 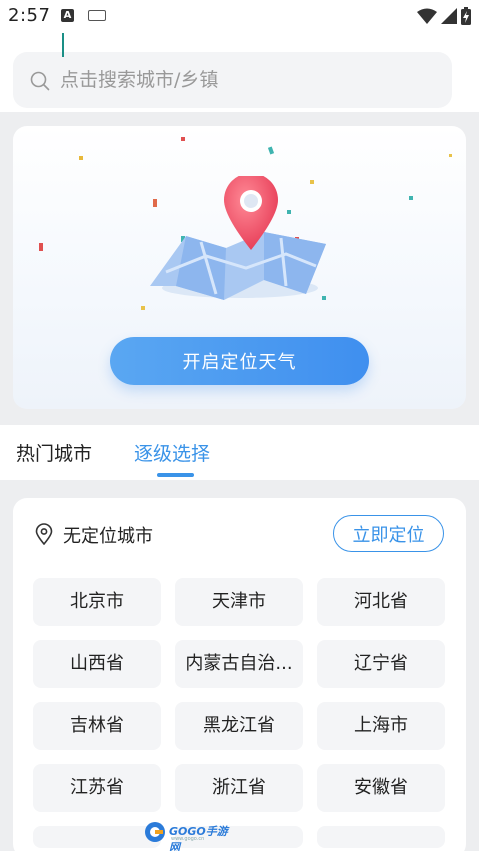 What do you see at coordinates (381, 726) in the screenshot?
I see `city-chip: 上海市` at bounding box center [381, 726].